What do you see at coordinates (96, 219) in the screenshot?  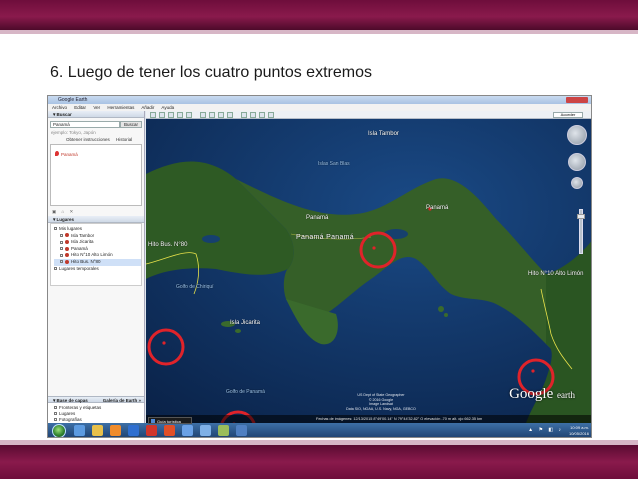 I see `places-panel-header: ▼Lugares` at bounding box center [96, 219].